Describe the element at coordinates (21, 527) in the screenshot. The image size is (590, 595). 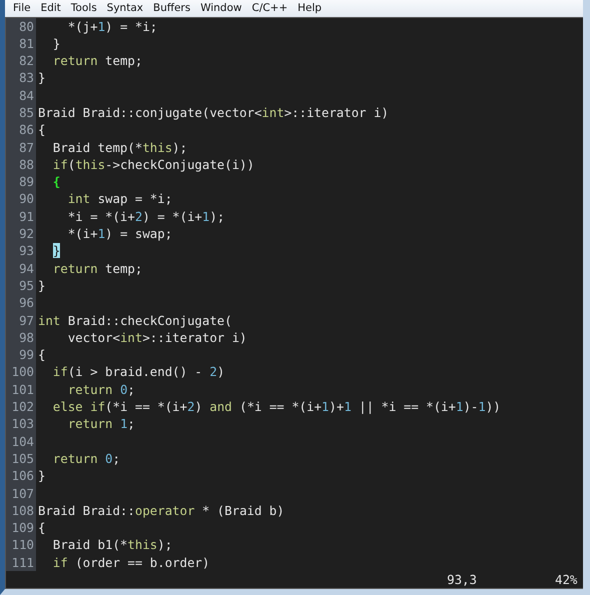
I see `line-number: 109` at that location.